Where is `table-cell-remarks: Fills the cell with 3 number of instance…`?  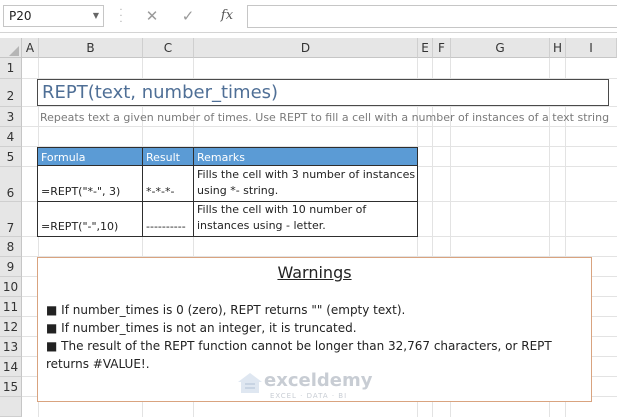 table-cell-remarks: Fills the cell with 3 number of instance… is located at coordinates (306, 184).